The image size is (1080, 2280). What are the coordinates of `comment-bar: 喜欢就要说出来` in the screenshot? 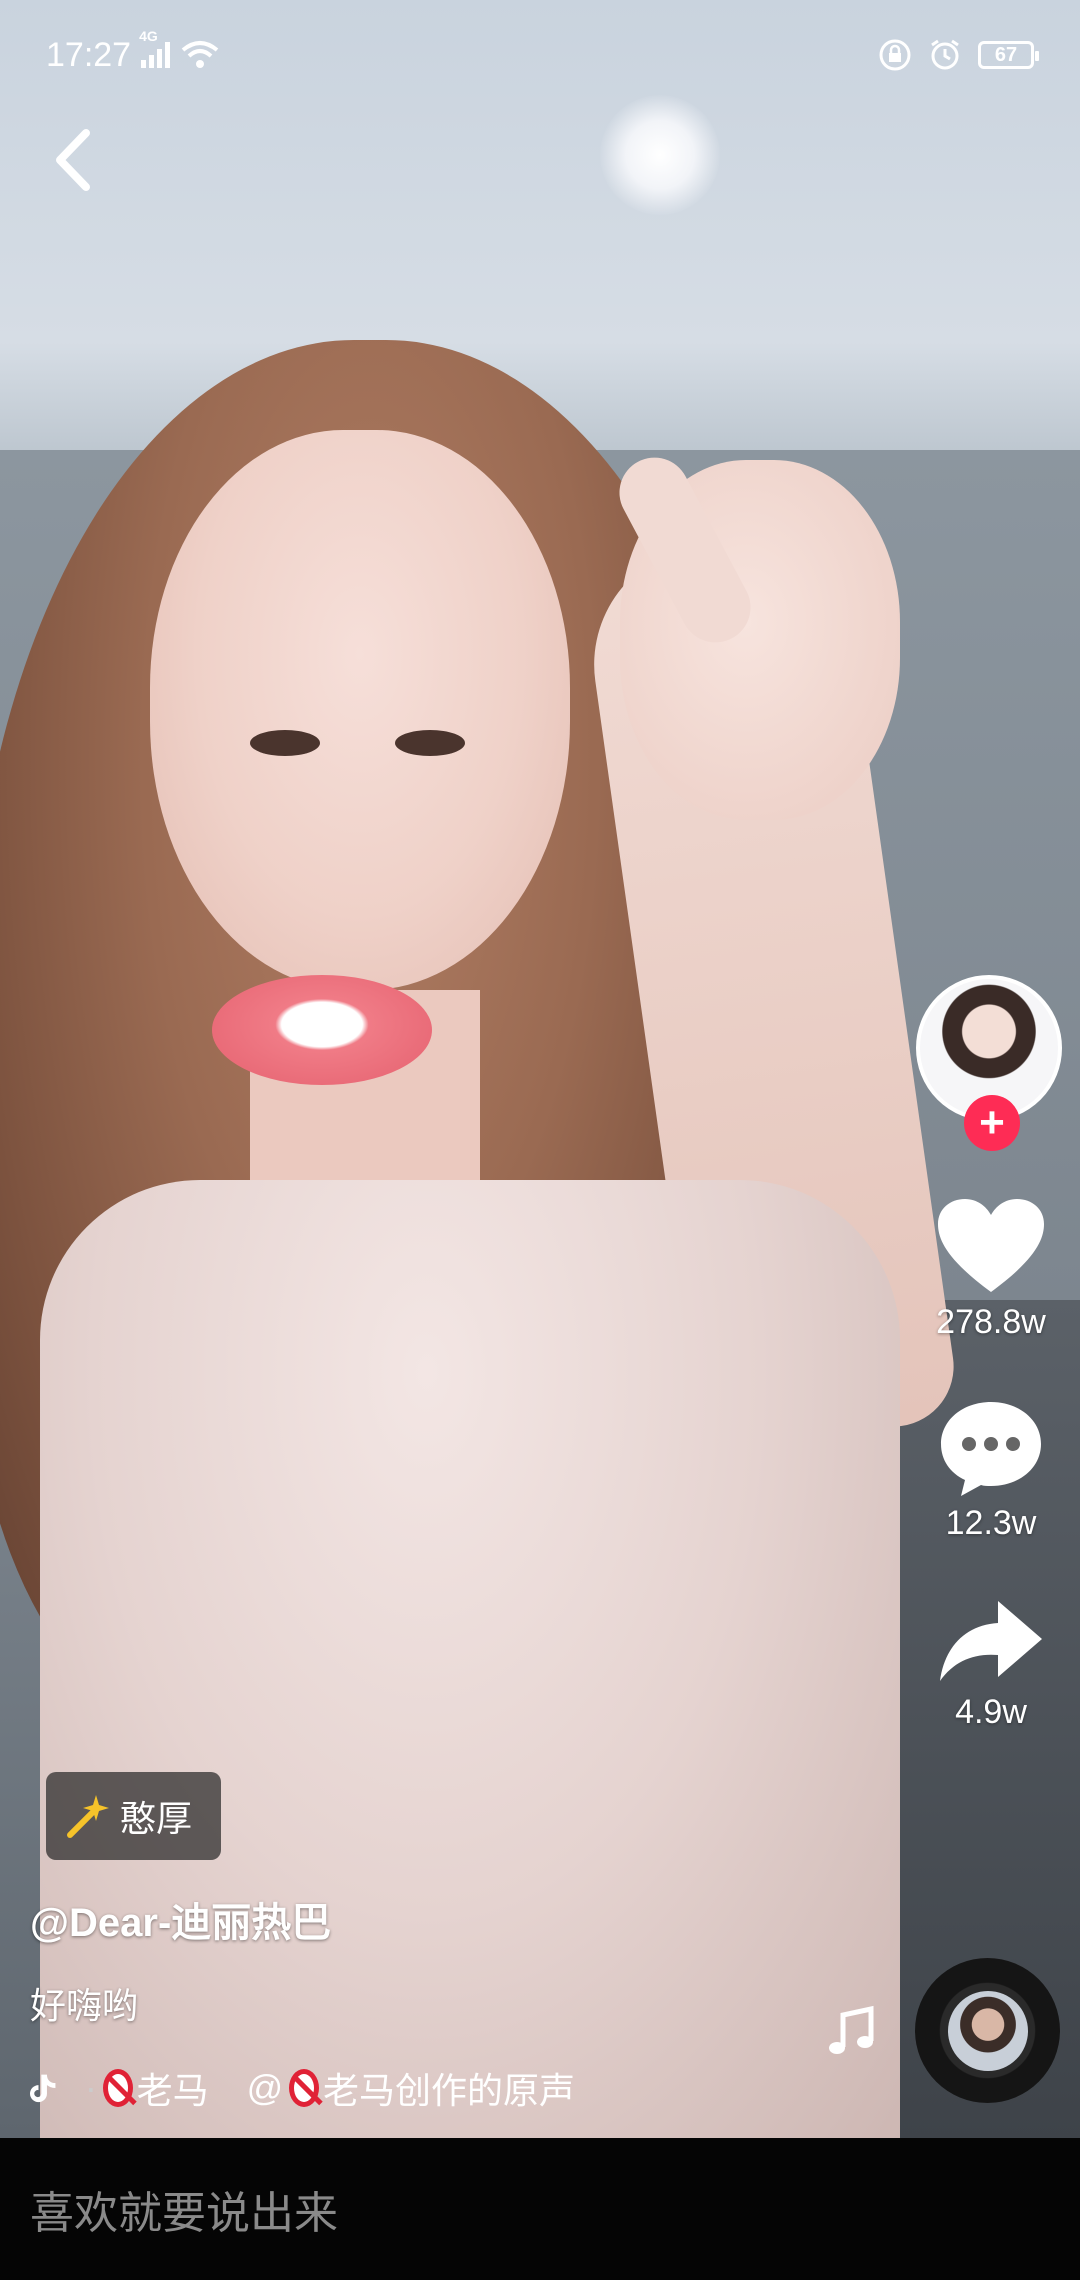 It's located at (540, 2209).